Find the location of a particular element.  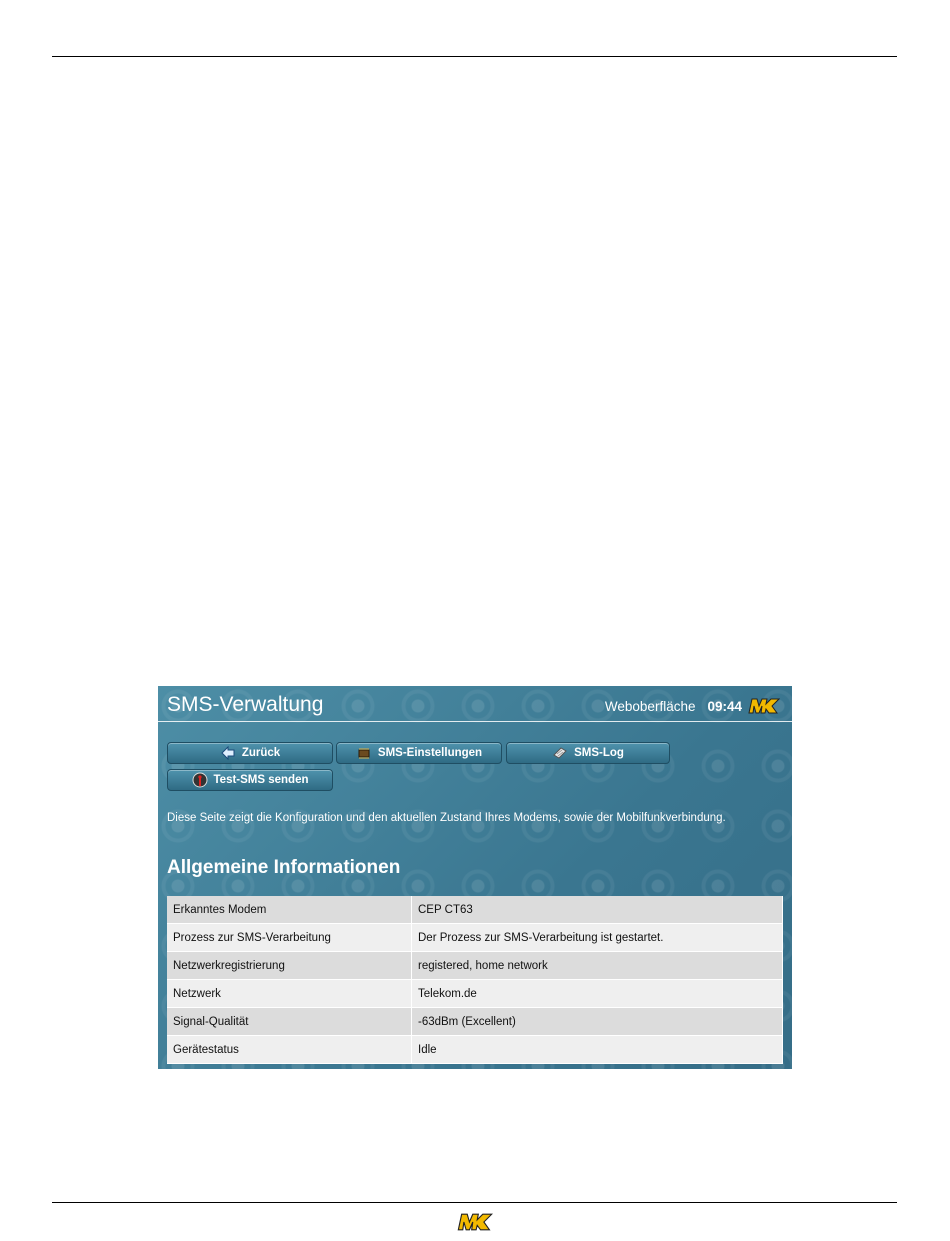

row-key: Erkanntes Modem is located at coordinates (289, 910).